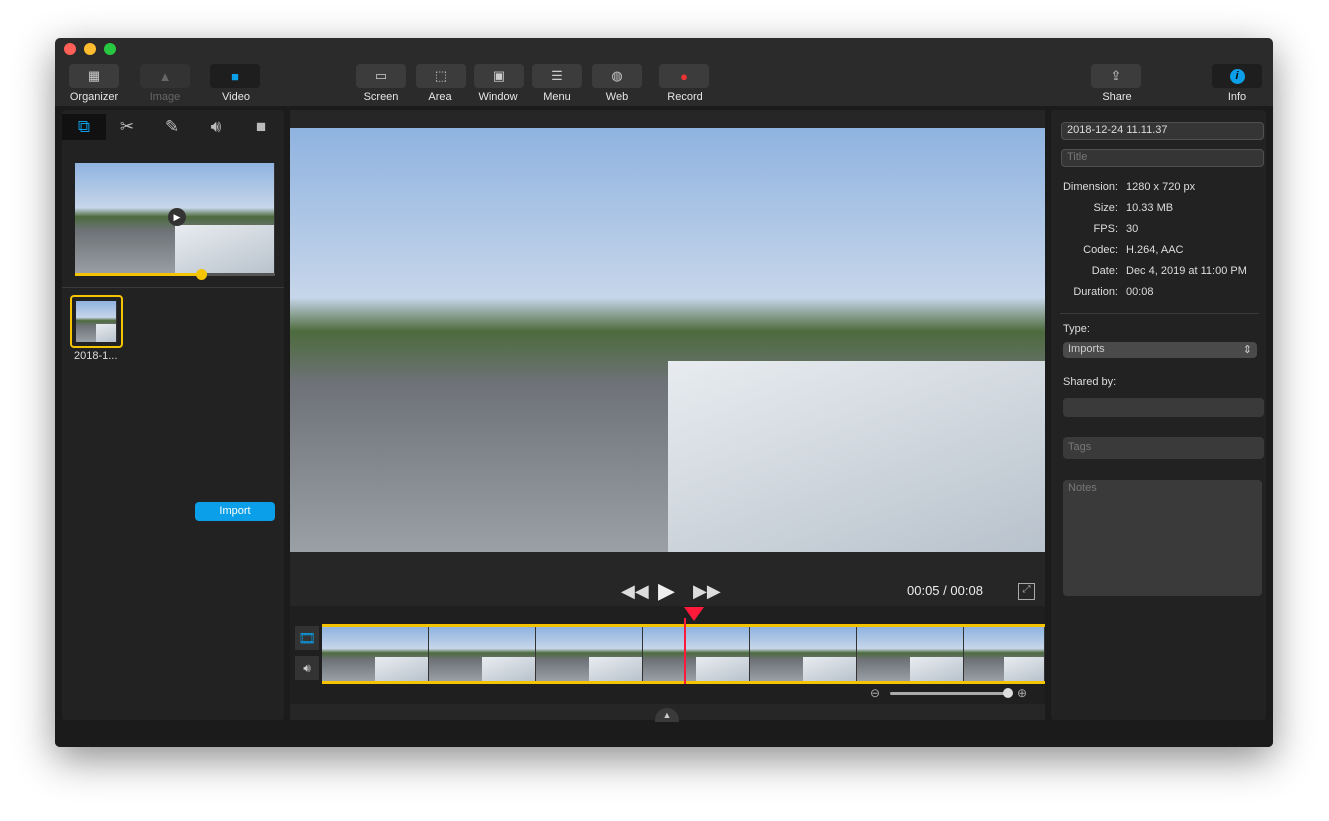 The height and width of the screenshot is (821, 1329). I want to click on play-button: ▶, so click(666, 591).